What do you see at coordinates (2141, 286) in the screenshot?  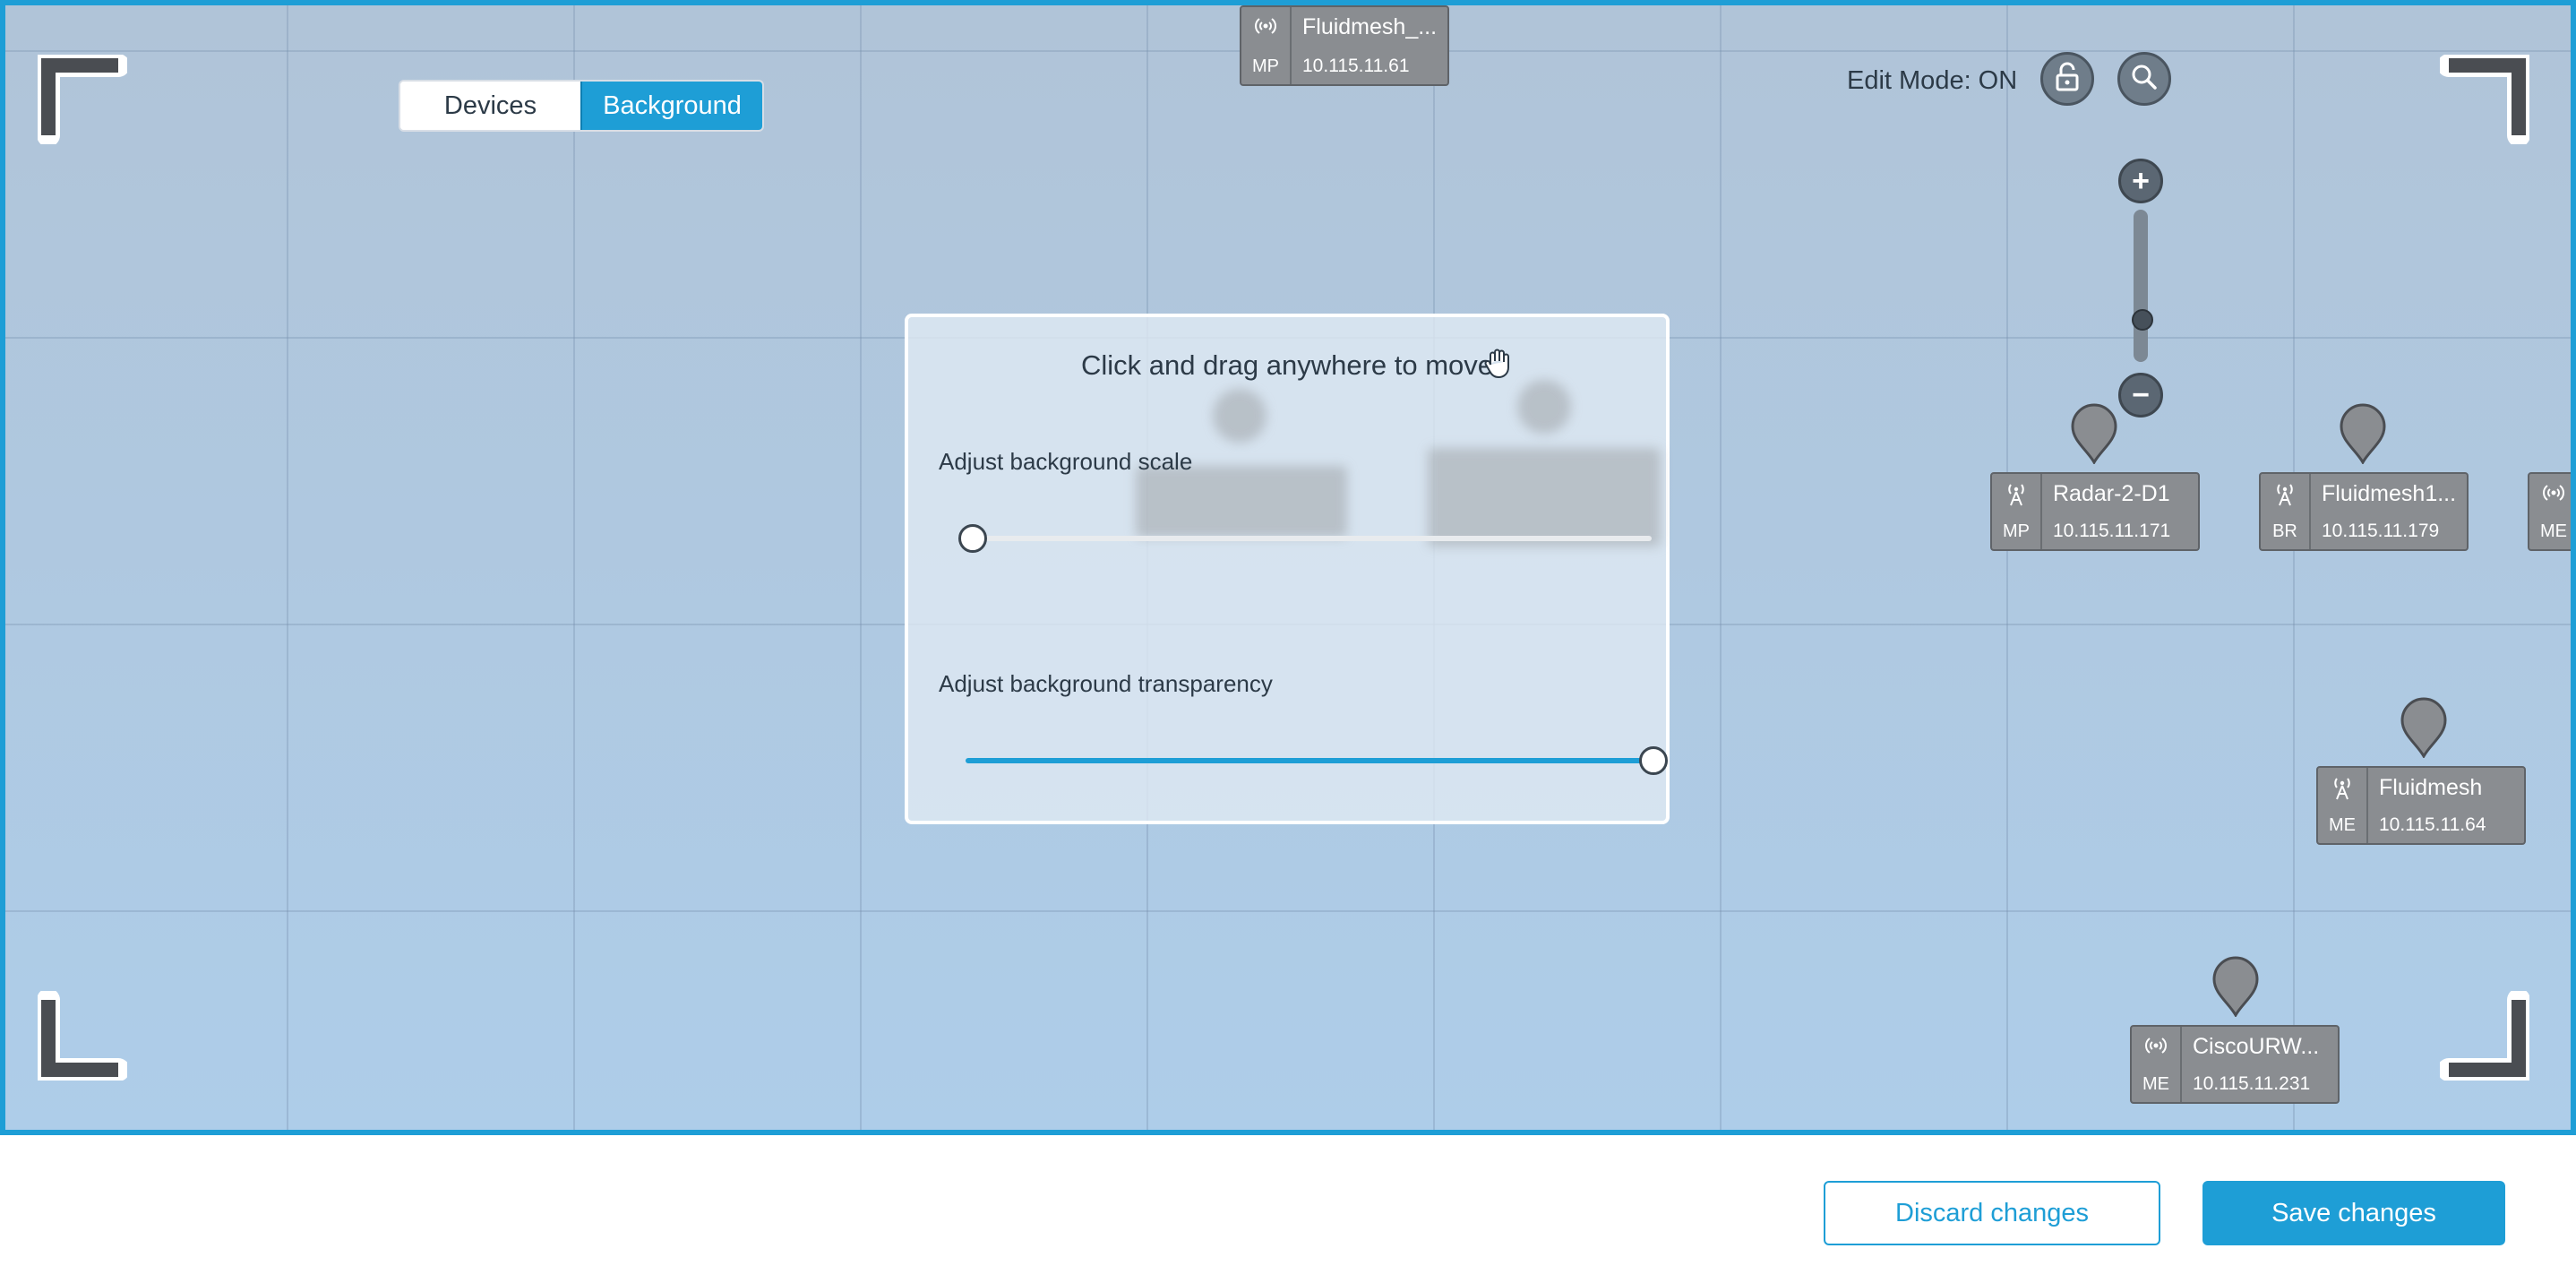 I see `zoom-slider-track` at bounding box center [2141, 286].